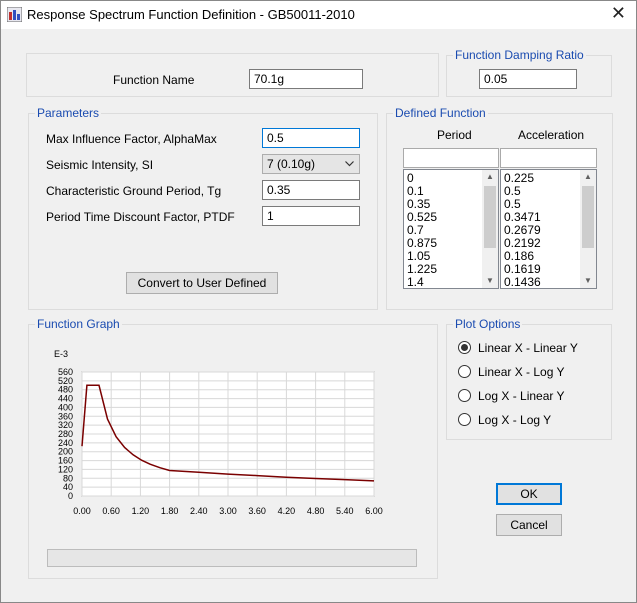 This screenshot has width=637, height=603. I want to click on acceleration-list-scrollbar: ▲ ▼, so click(588, 229).